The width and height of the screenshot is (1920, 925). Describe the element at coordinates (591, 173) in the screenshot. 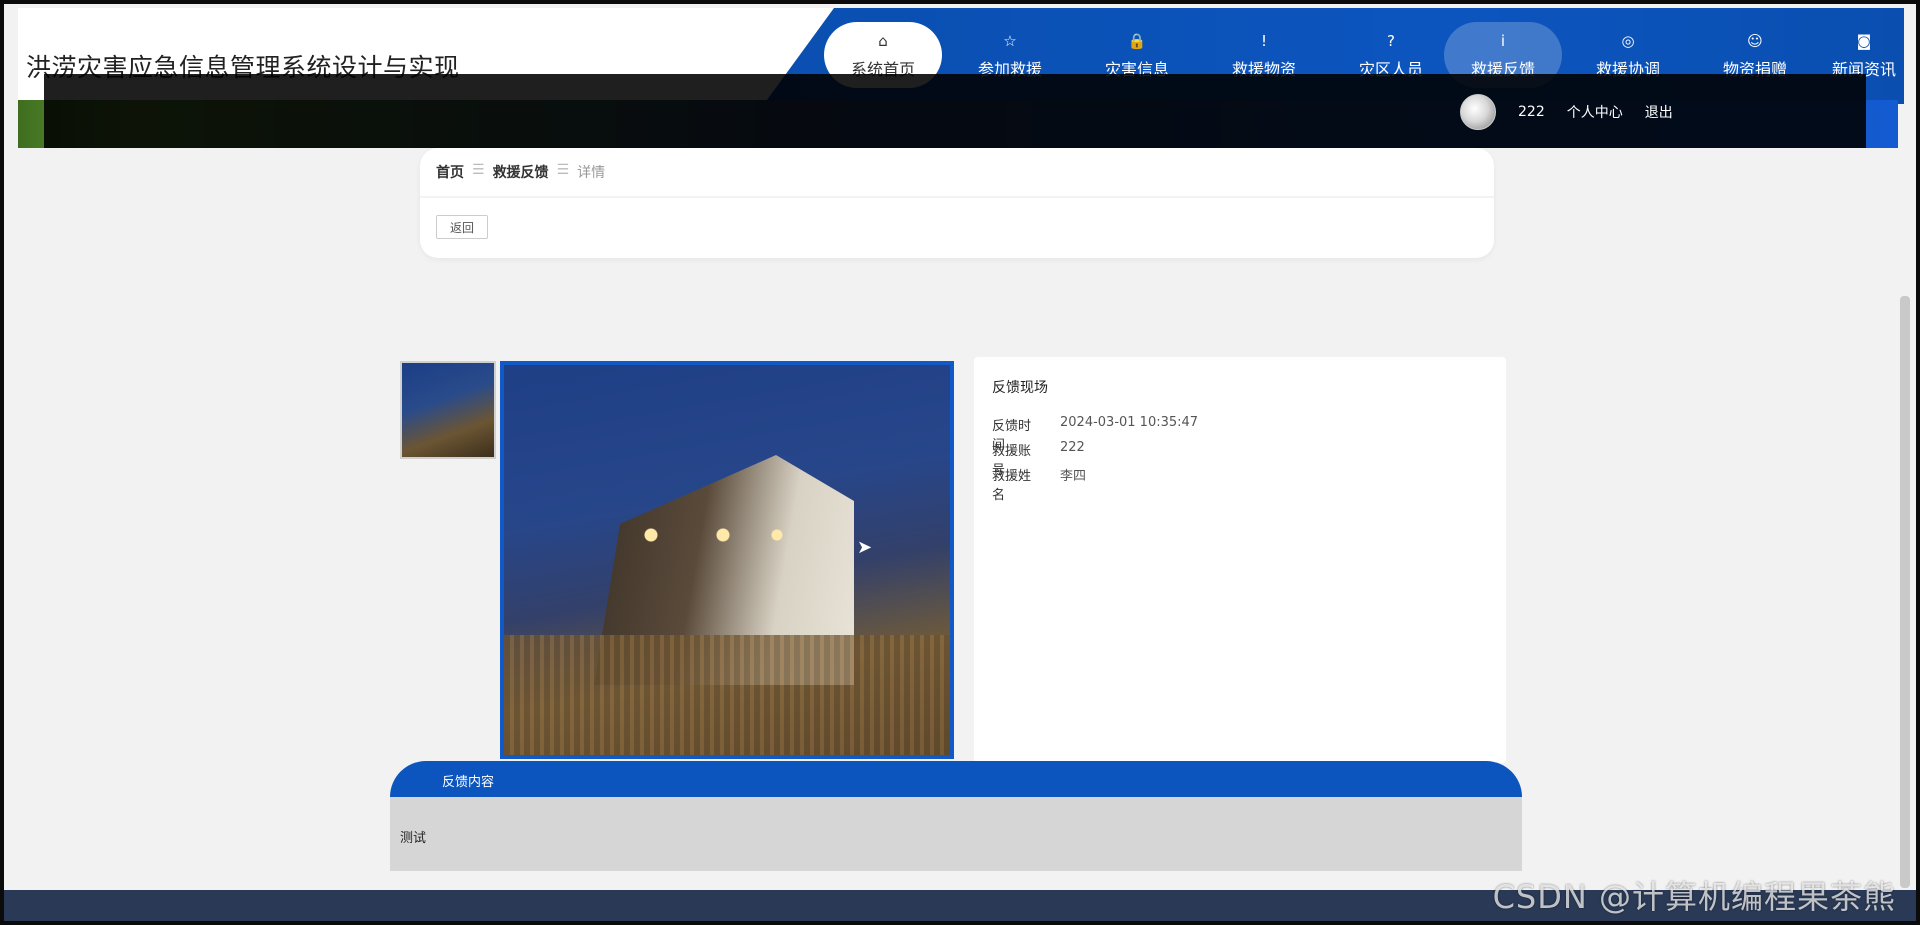

I see `breadcrumb-current: 详情` at that location.